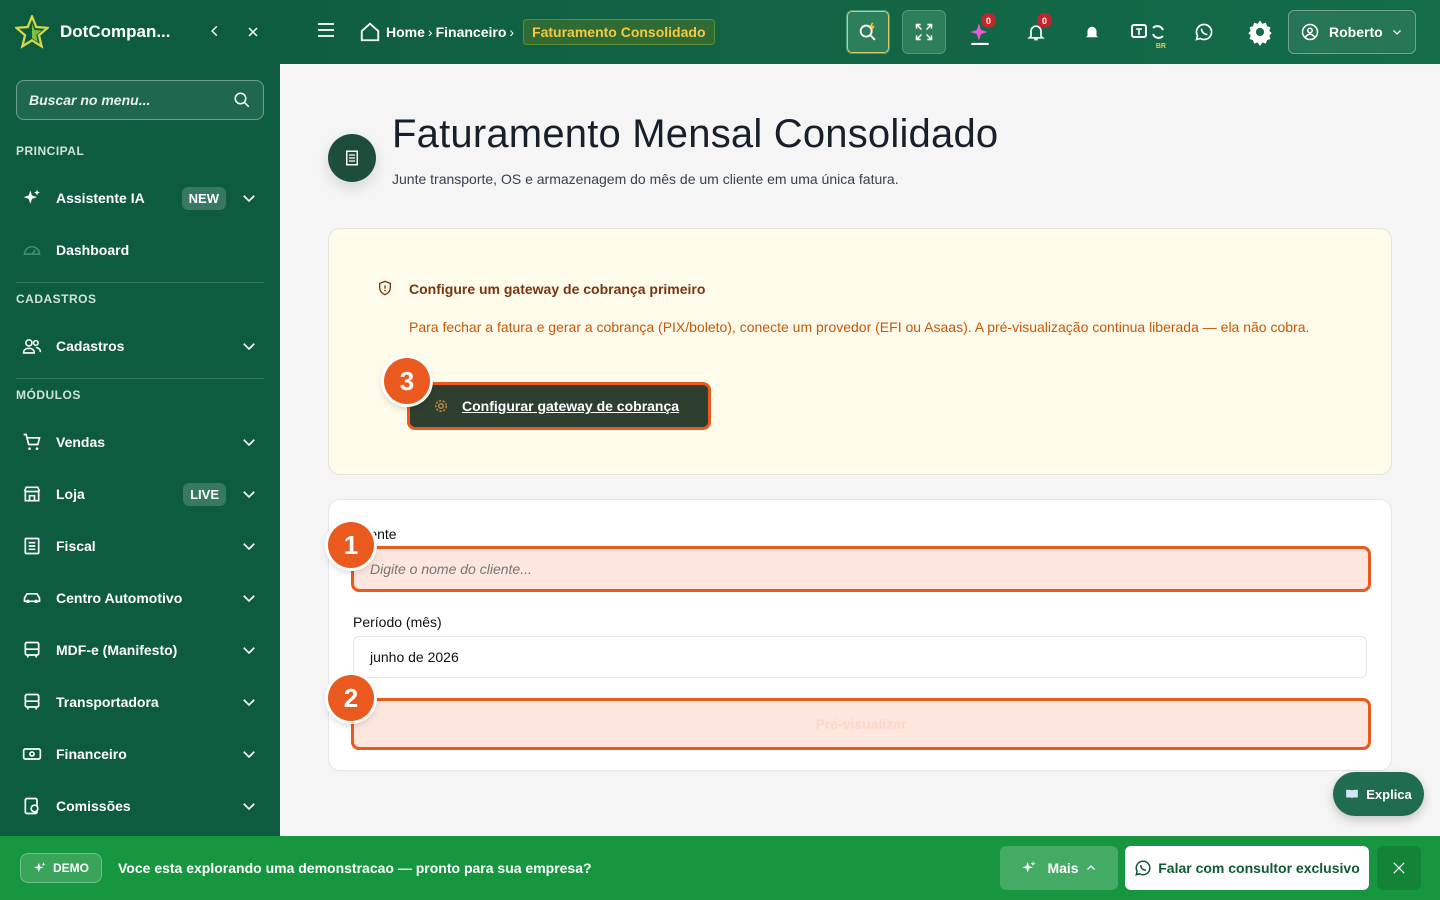 The height and width of the screenshot is (900, 1440). I want to click on store-icon, so click(32, 494).